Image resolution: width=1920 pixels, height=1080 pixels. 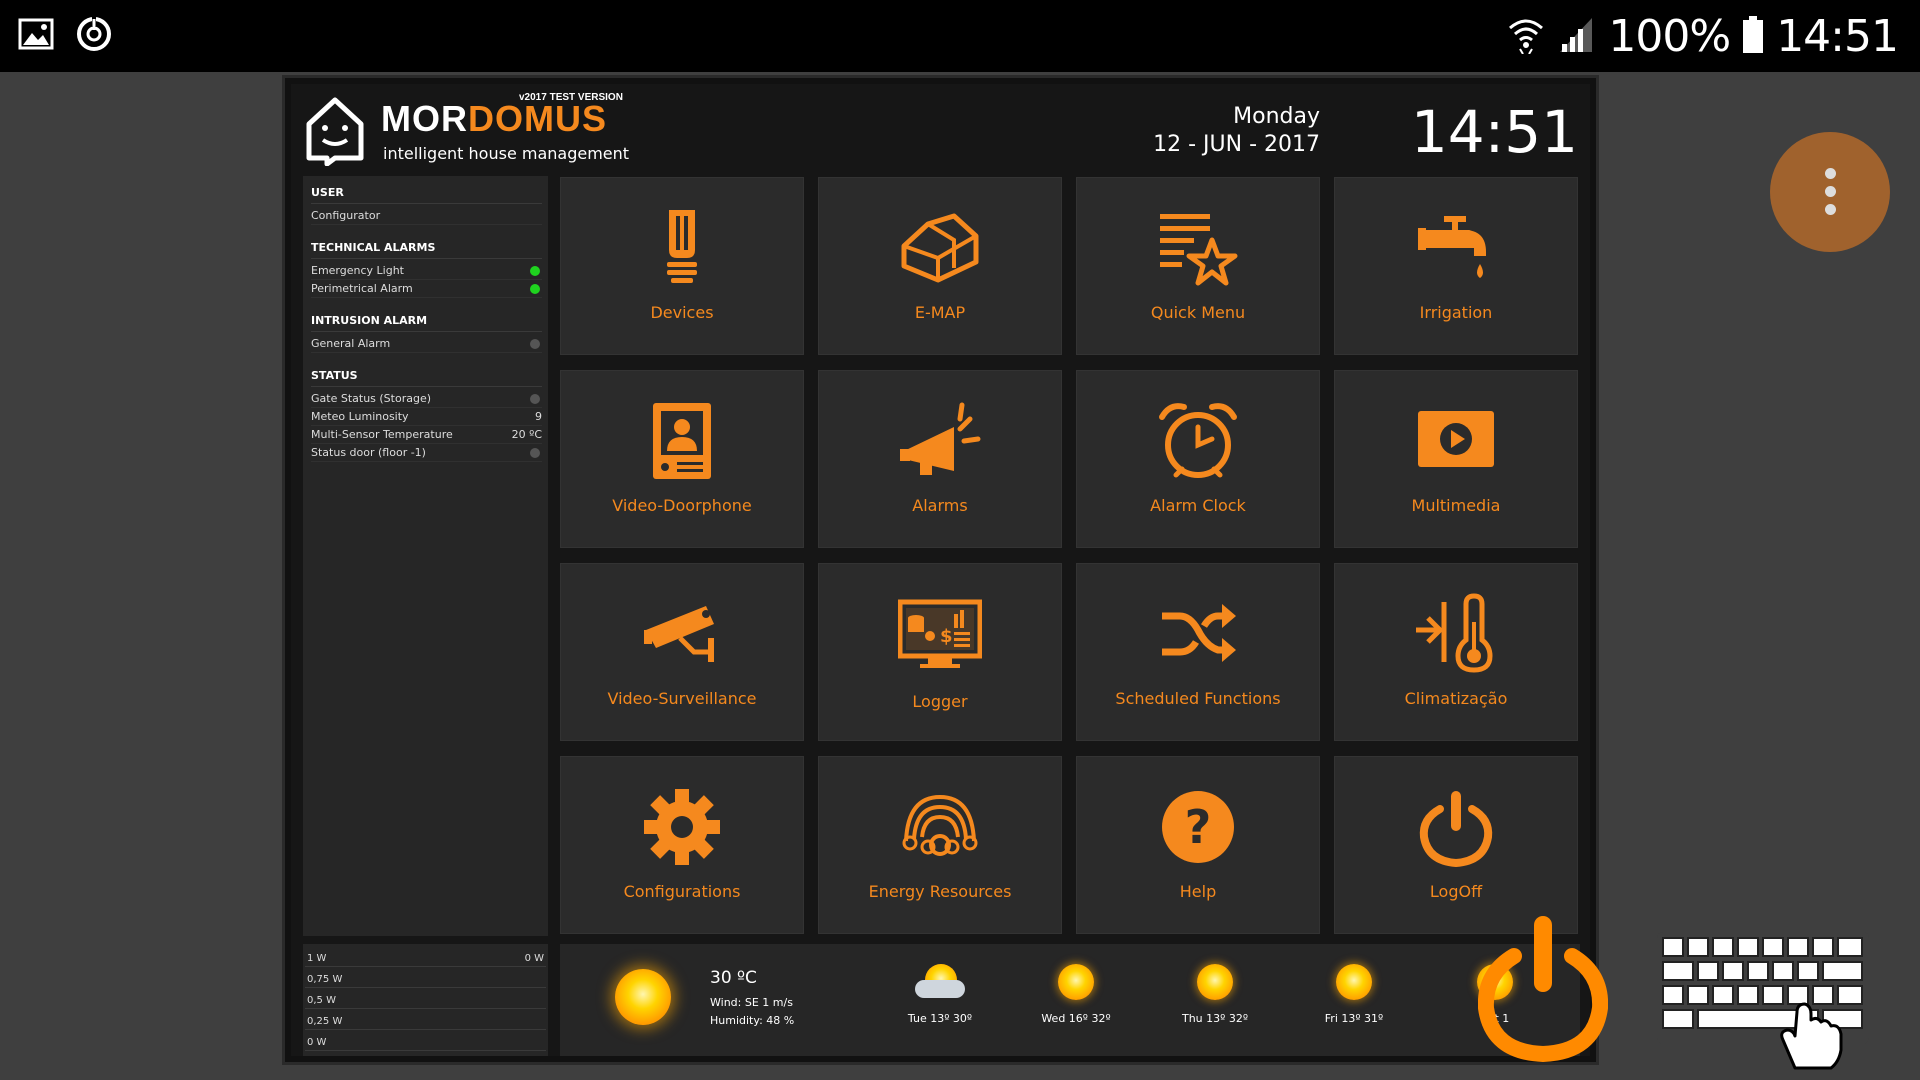 What do you see at coordinates (682, 441) in the screenshot?
I see `doorphone-icon` at bounding box center [682, 441].